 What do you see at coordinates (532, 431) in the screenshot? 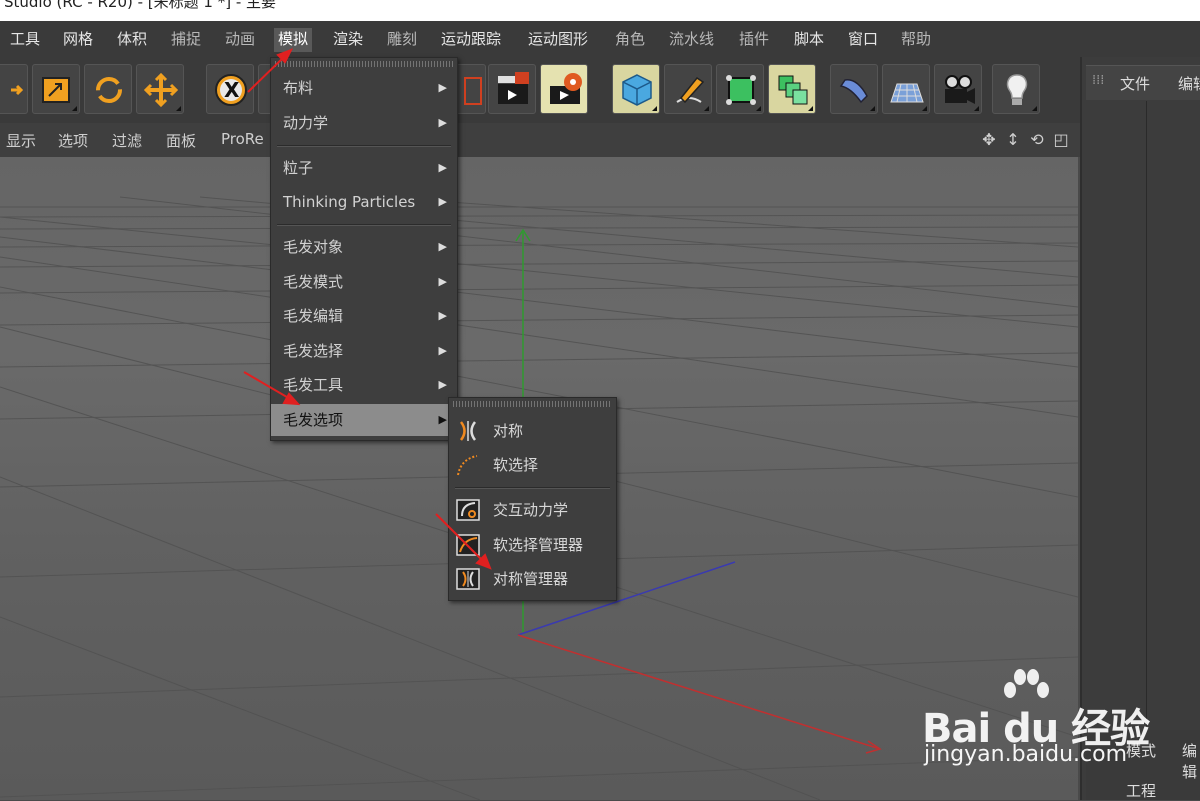
I see `submenu-item-symmetry: 对称` at bounding box center [532, 431].